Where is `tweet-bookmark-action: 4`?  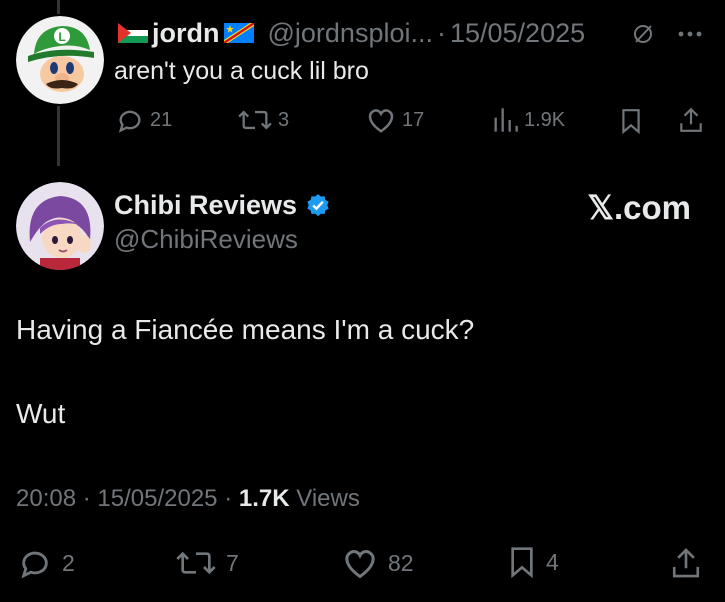
tweet-bookmark-action: 4 is located at coordinates (533, 562).